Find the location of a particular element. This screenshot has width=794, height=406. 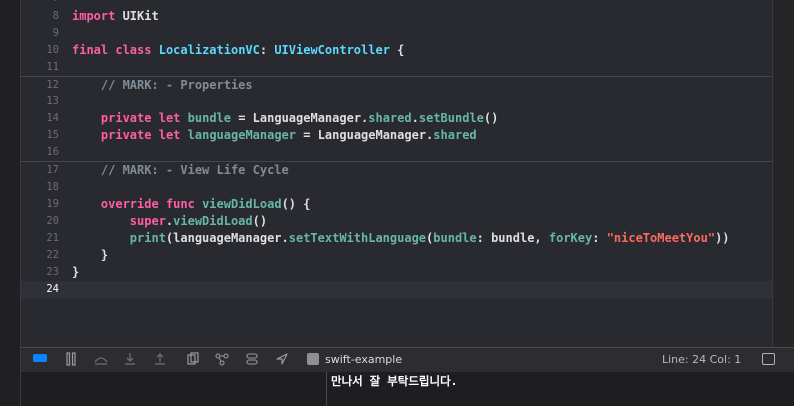

code-line: 7 is located at coordinates (396, 3).